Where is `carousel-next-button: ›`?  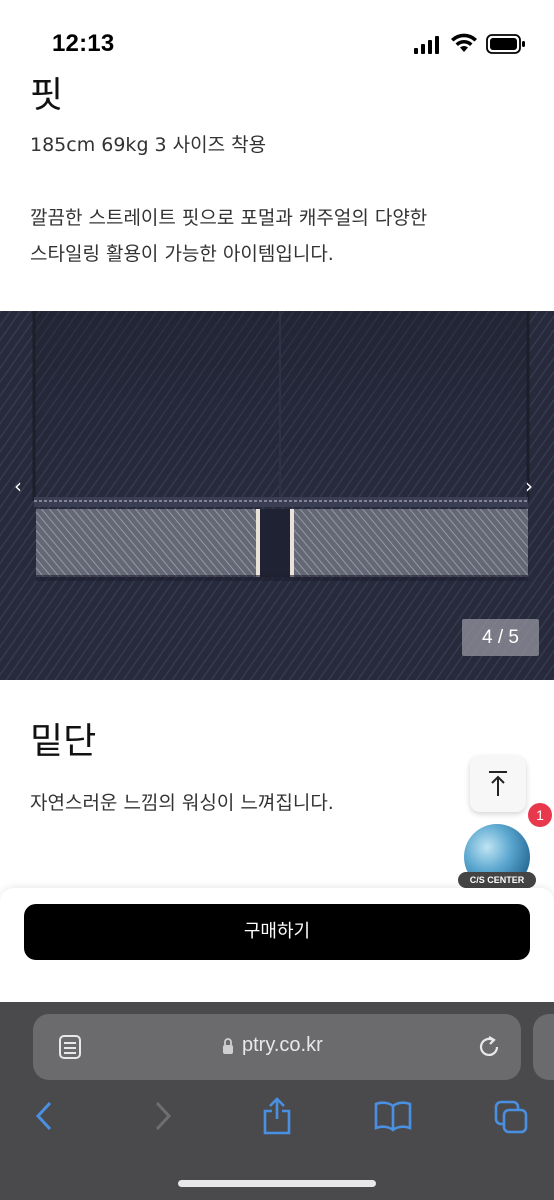
carousel-next-button: › is located at coordinates (529, 486).